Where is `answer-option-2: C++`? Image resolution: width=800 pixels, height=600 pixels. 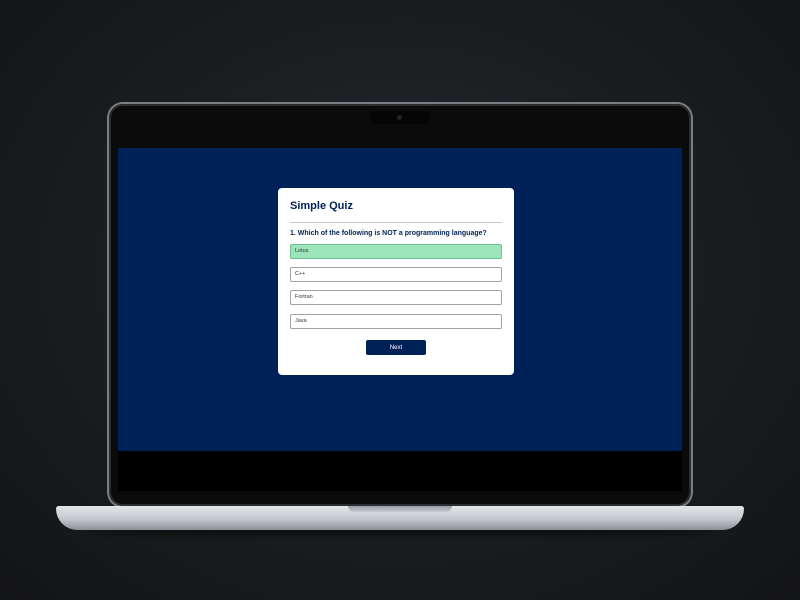
answer-option-2: C++ is located at coordinates (396, 274).